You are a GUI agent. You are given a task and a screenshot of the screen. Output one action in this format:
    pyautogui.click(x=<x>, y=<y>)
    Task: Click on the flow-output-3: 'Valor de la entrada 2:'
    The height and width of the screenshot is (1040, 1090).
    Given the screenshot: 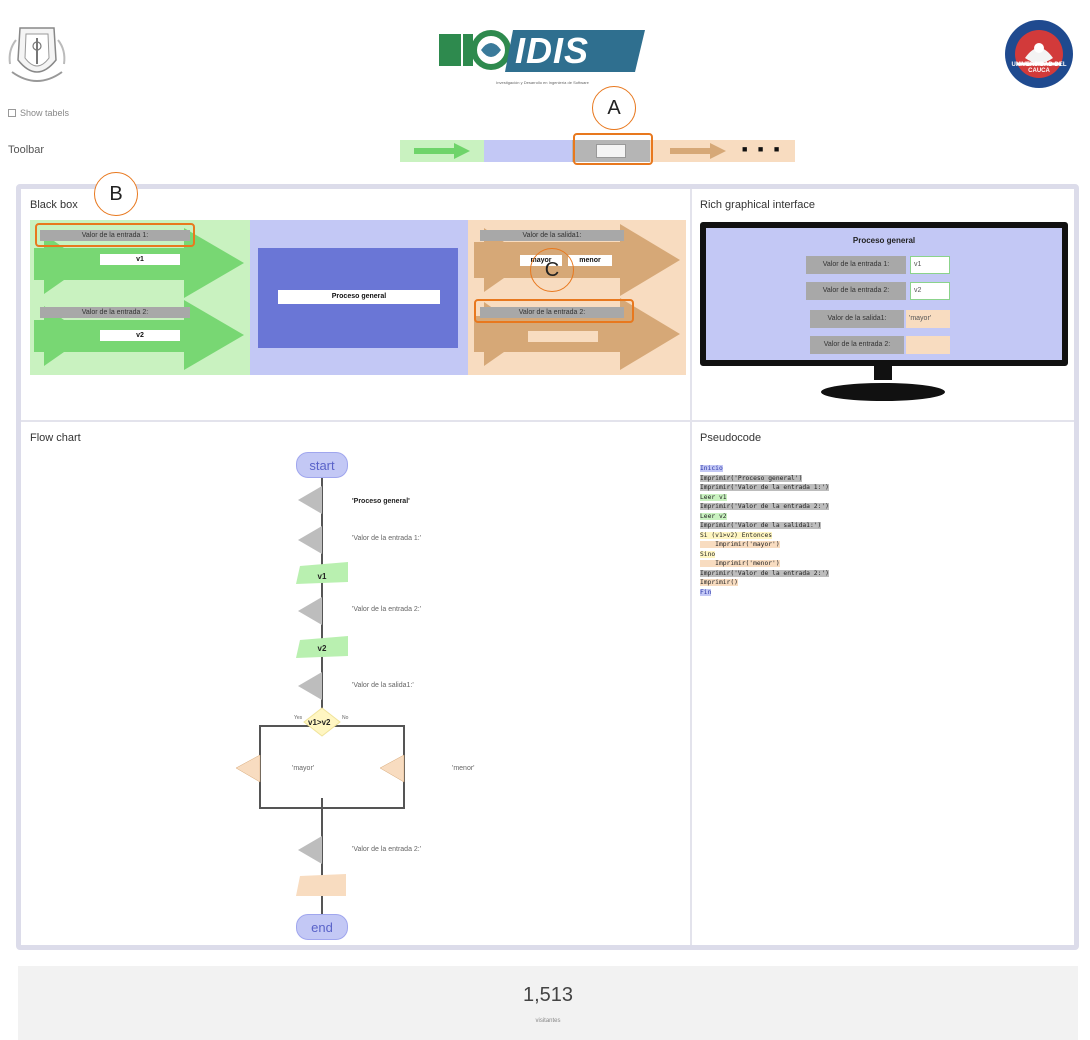 What is the action you would take?
    pyautogui.click(x=387, y=609)
    